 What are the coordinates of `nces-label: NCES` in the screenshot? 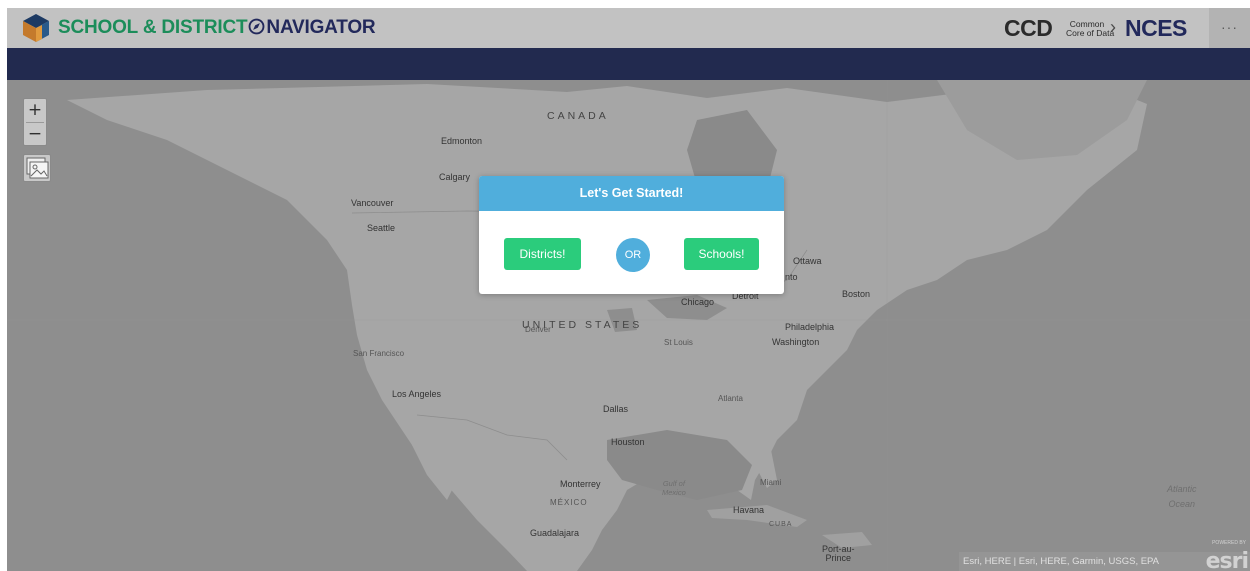 It's located at (1156, 28).